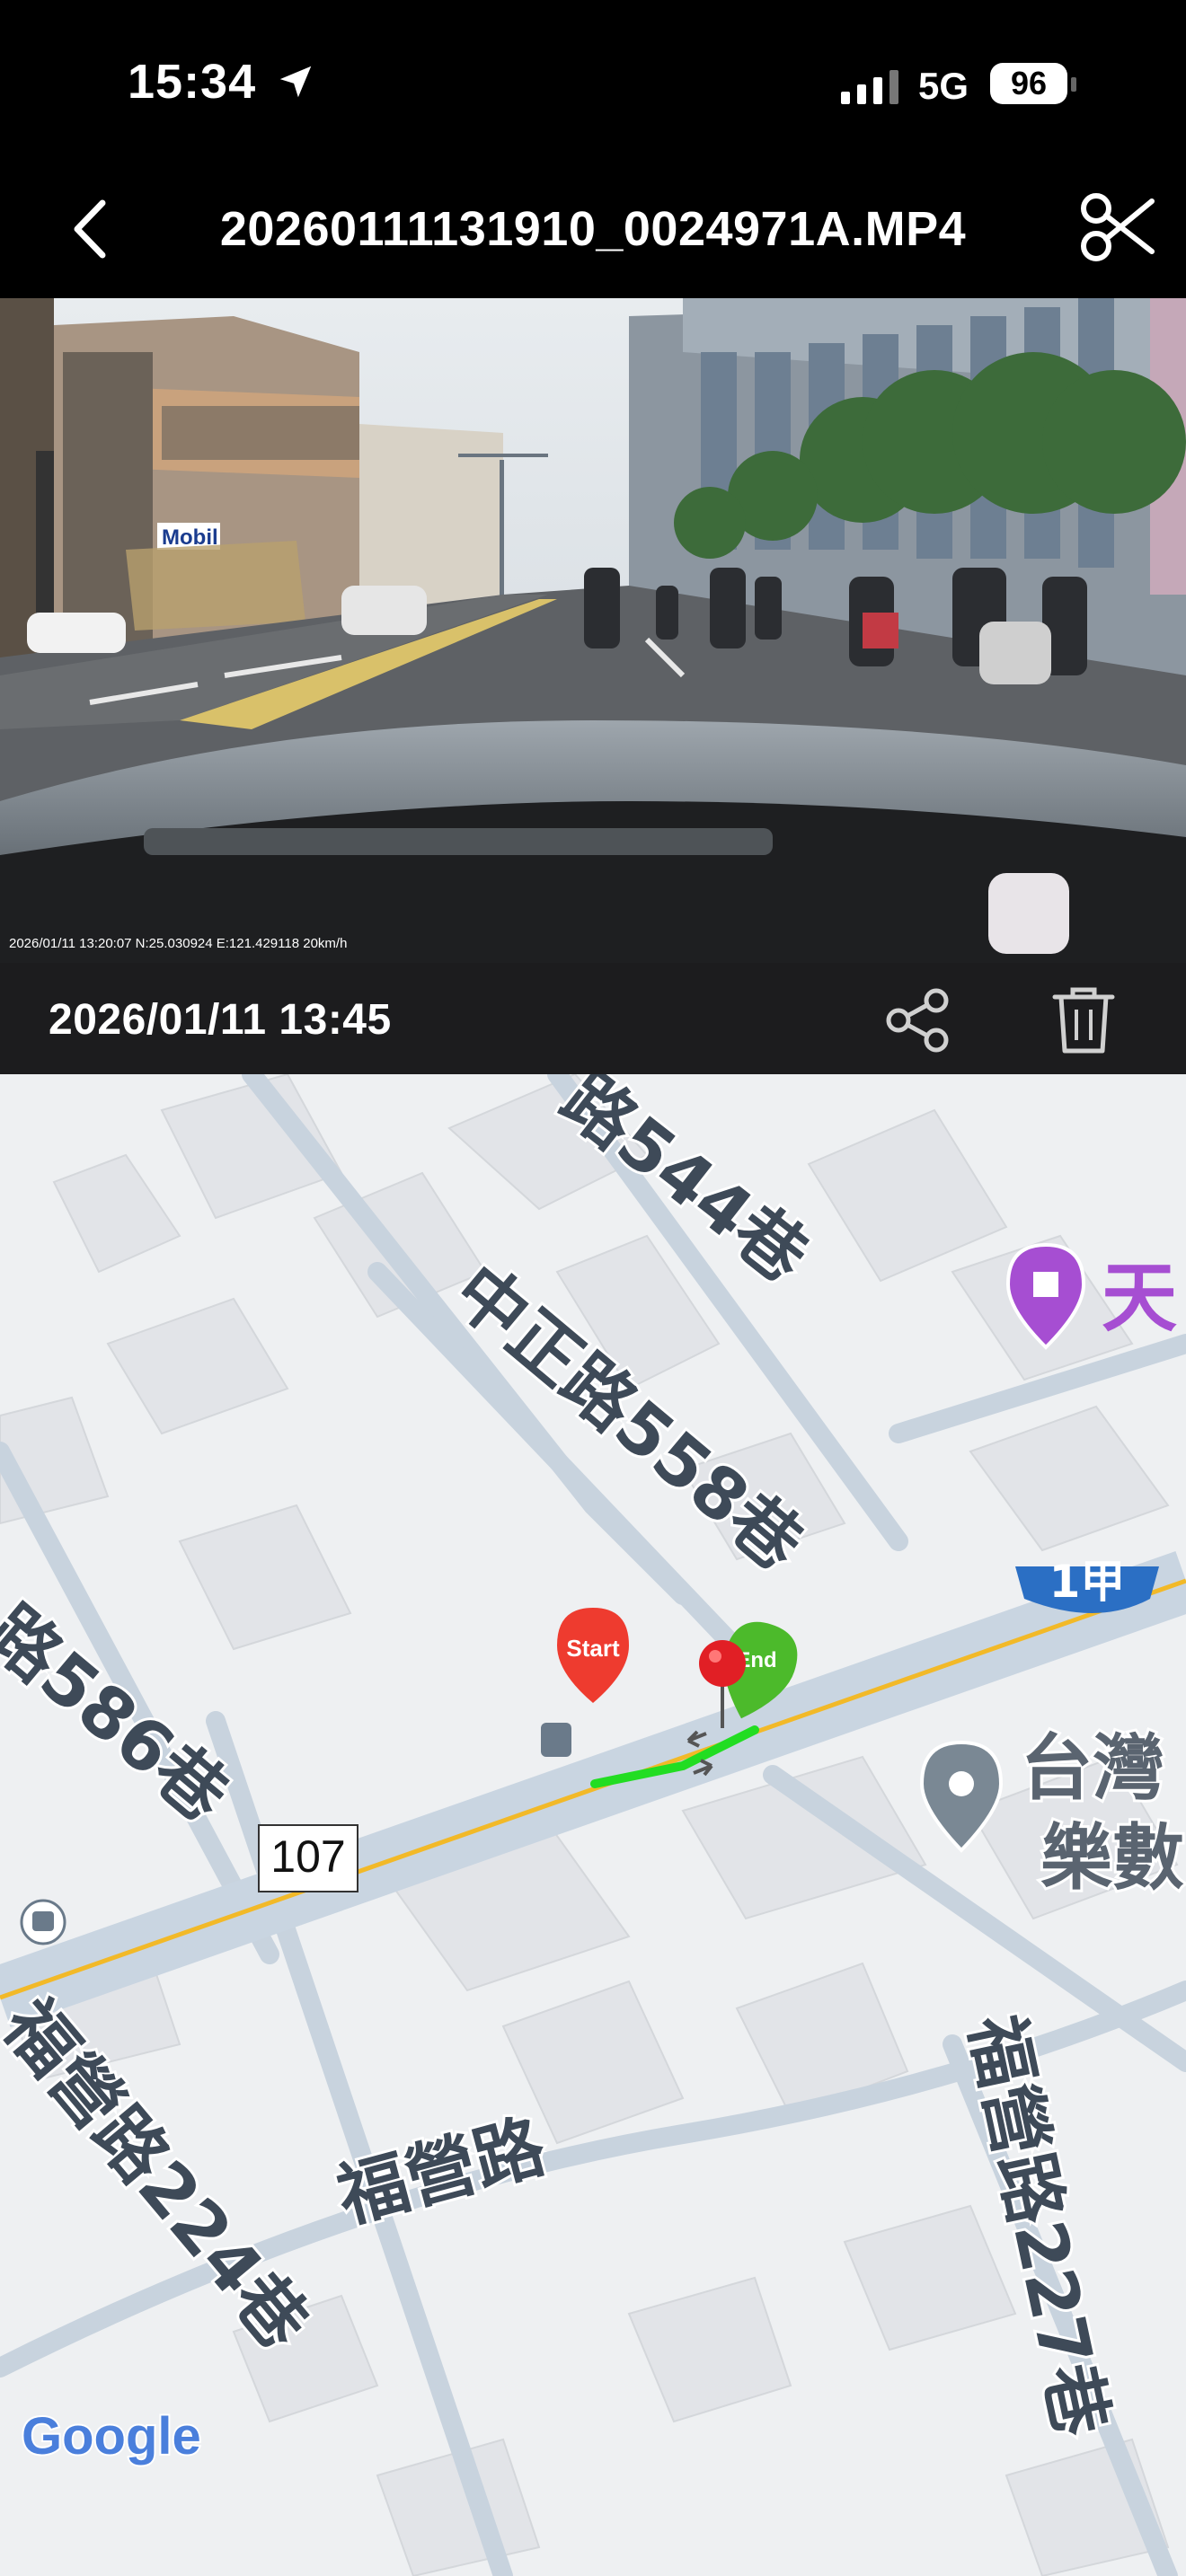 The height and width of the screenshot is (2576, 1186). Describe the element at coordinates (593, 81) in the screenshot. I see `status-bar: 15:34 5G 96` at that location.